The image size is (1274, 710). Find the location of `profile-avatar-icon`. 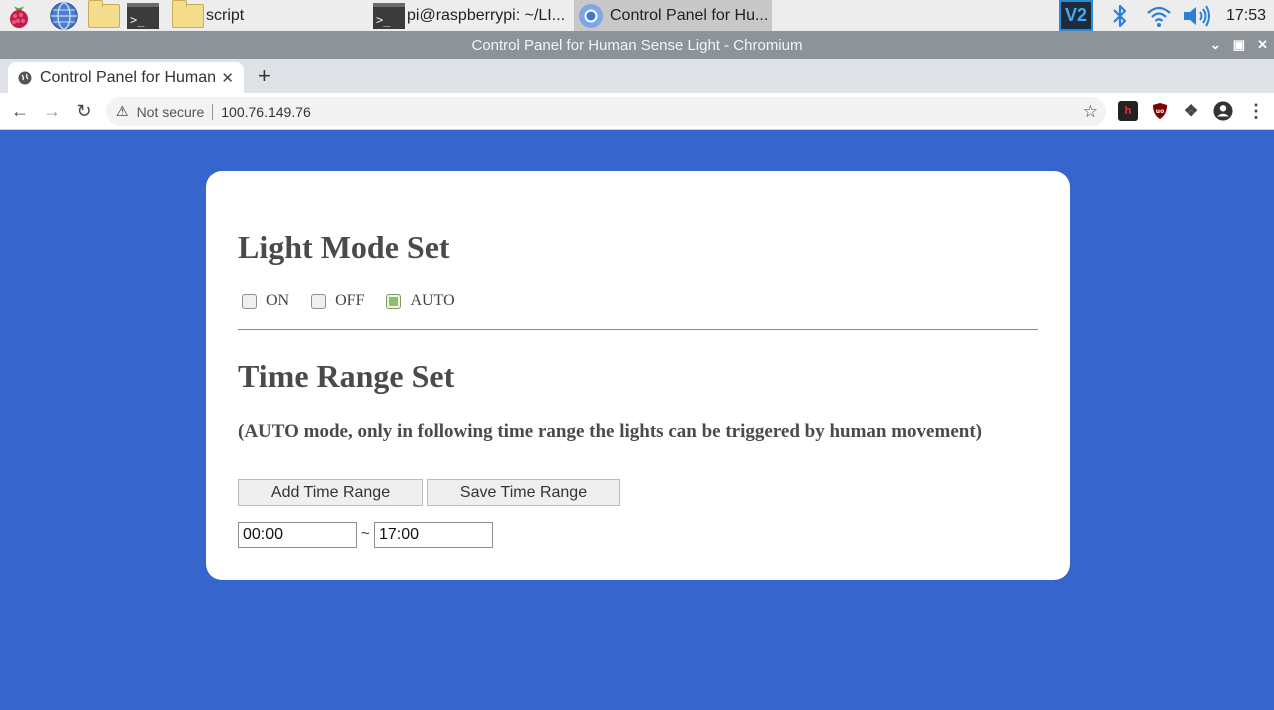

profile-avatar-icon is located at coordinates (1223, 111).